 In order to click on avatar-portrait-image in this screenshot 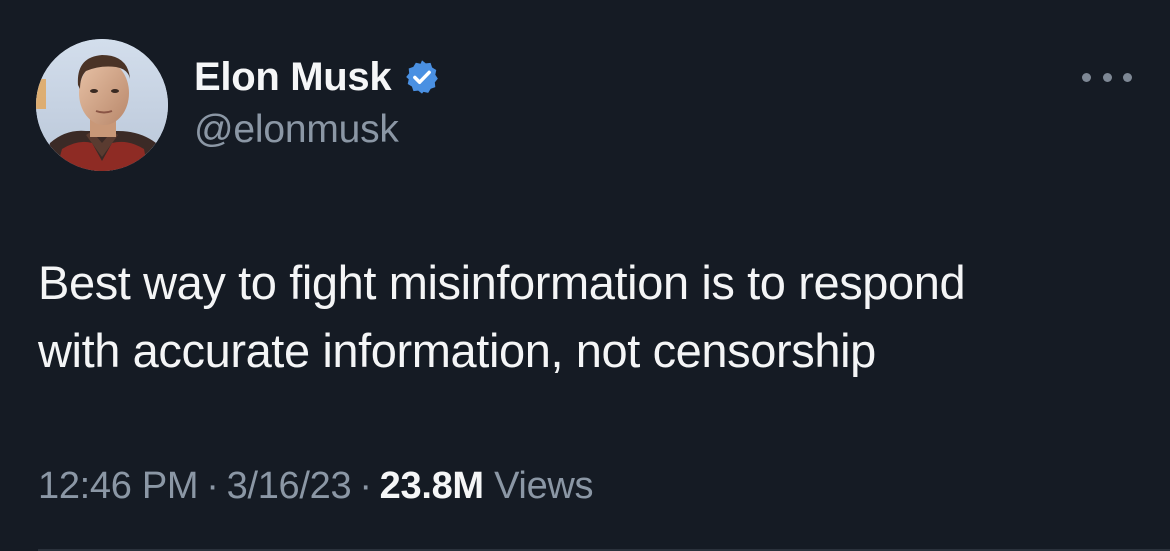, I will do `click(102, 105)`.